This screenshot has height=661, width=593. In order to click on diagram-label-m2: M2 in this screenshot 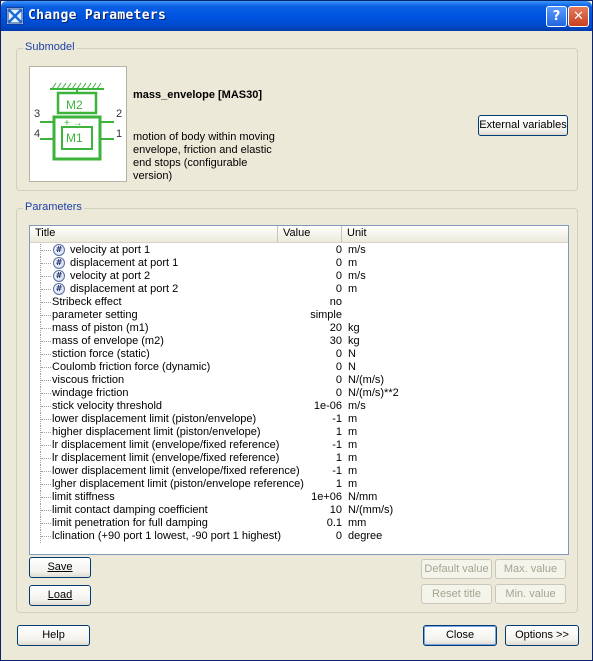, I will do `click(74, 105)`.